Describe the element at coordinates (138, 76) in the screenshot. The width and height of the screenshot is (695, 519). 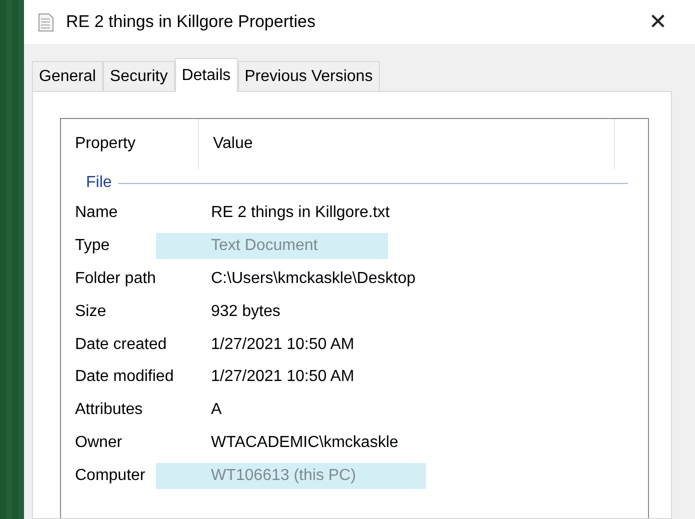
I see `tab: Security` at that location.